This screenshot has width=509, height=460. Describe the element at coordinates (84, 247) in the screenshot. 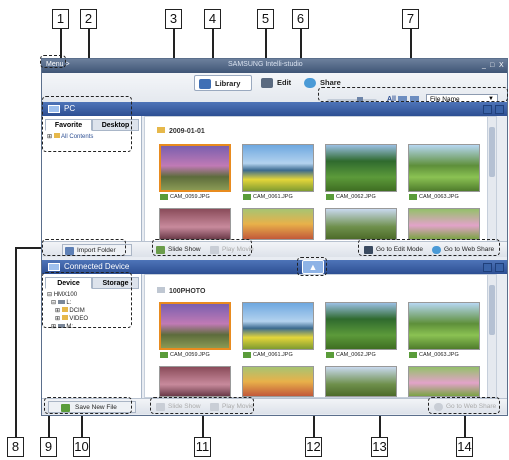

I see `highlight-import-button` at that location.